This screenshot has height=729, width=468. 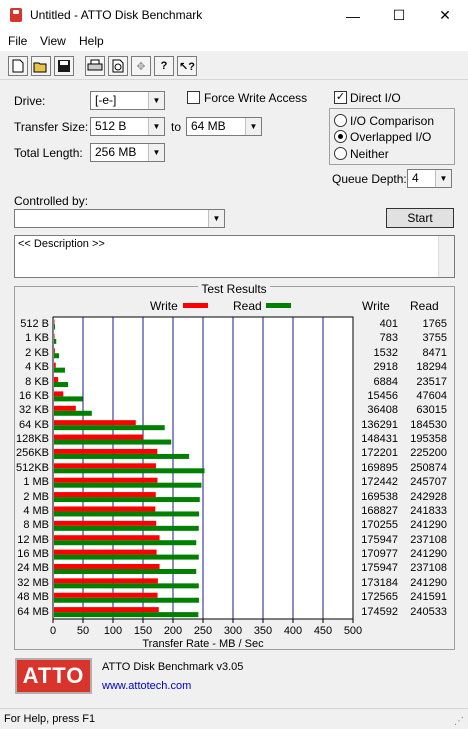 I want to click on tick-label: 150, so click(x=143, y=631).